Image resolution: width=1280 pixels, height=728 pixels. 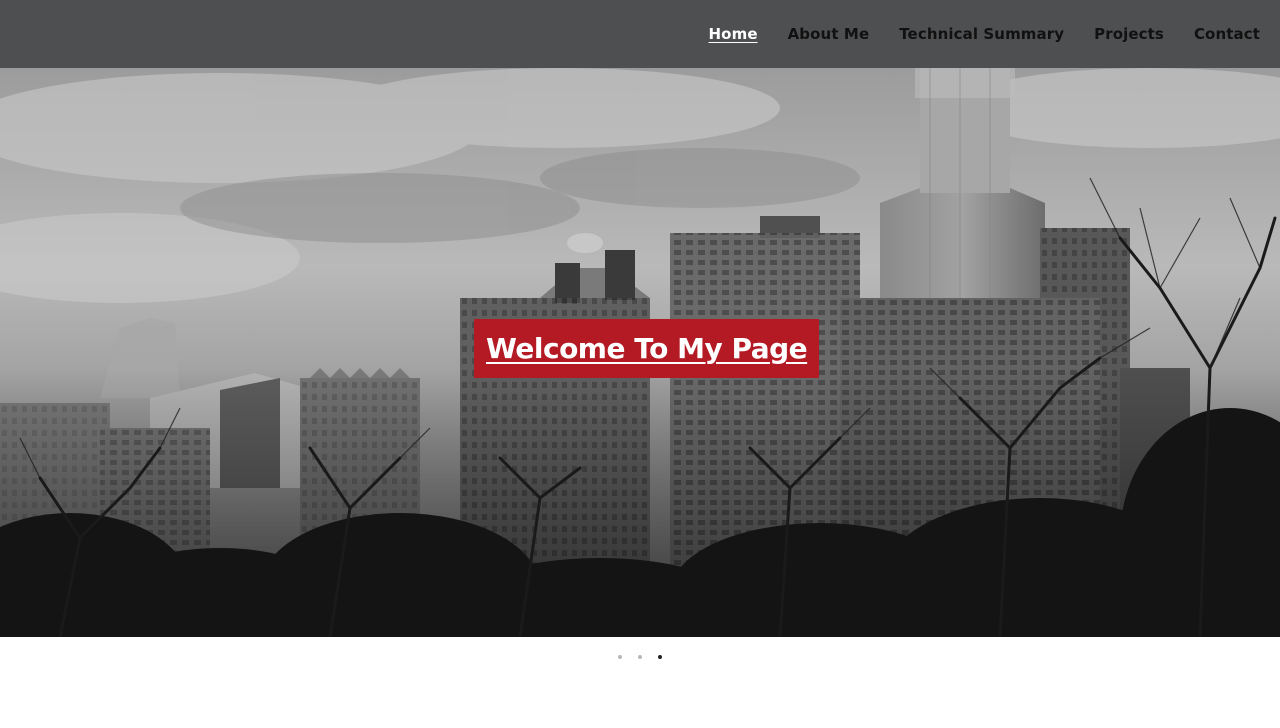 What do you see at coordinates (733, 34) in the screenshot?
I see `nav-home-link: Home` at bounding box center [733, 34].